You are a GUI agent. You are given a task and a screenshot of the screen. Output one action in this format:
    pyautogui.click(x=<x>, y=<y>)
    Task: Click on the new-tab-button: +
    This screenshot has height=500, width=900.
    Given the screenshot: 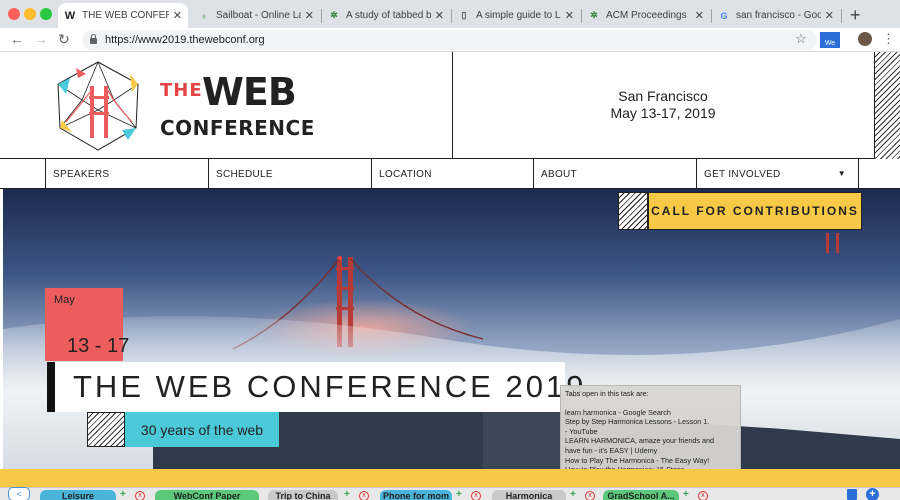 What is the action you would take?
    pyautogui.click(x=855, y=15)
    